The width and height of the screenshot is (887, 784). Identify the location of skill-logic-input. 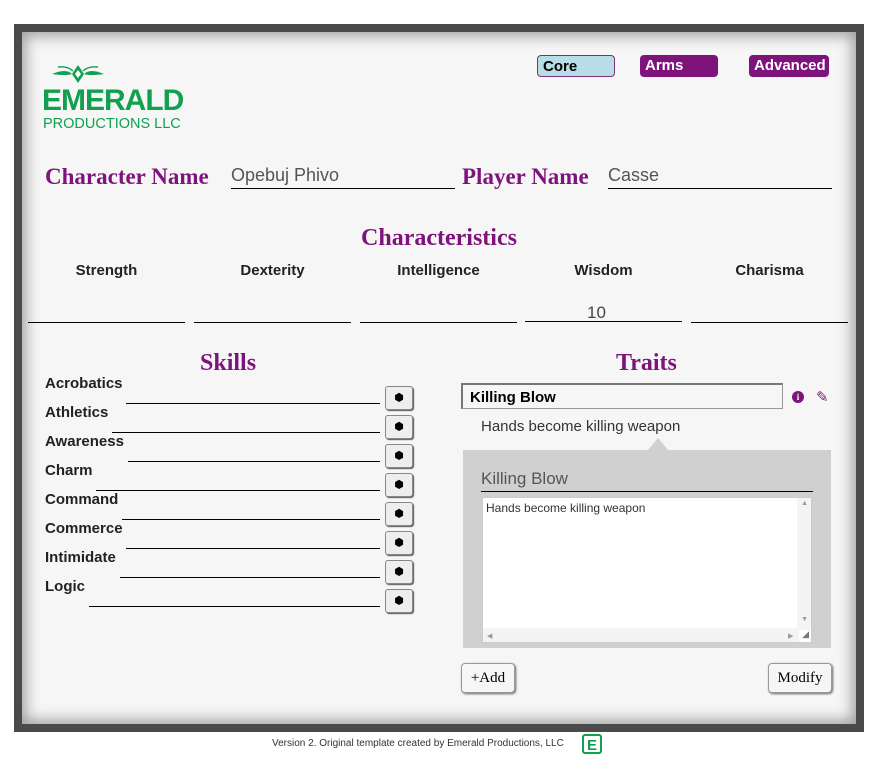
(234, 597).